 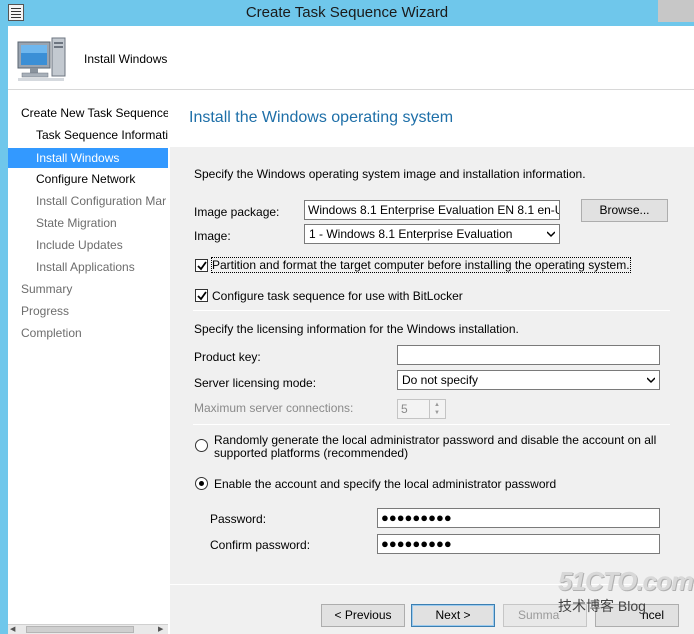 What do you see at coordinates (440, 380) in the screenshot?
I see `server-licensing-mode-value: Do not specify` at bounding box center [440, 380].